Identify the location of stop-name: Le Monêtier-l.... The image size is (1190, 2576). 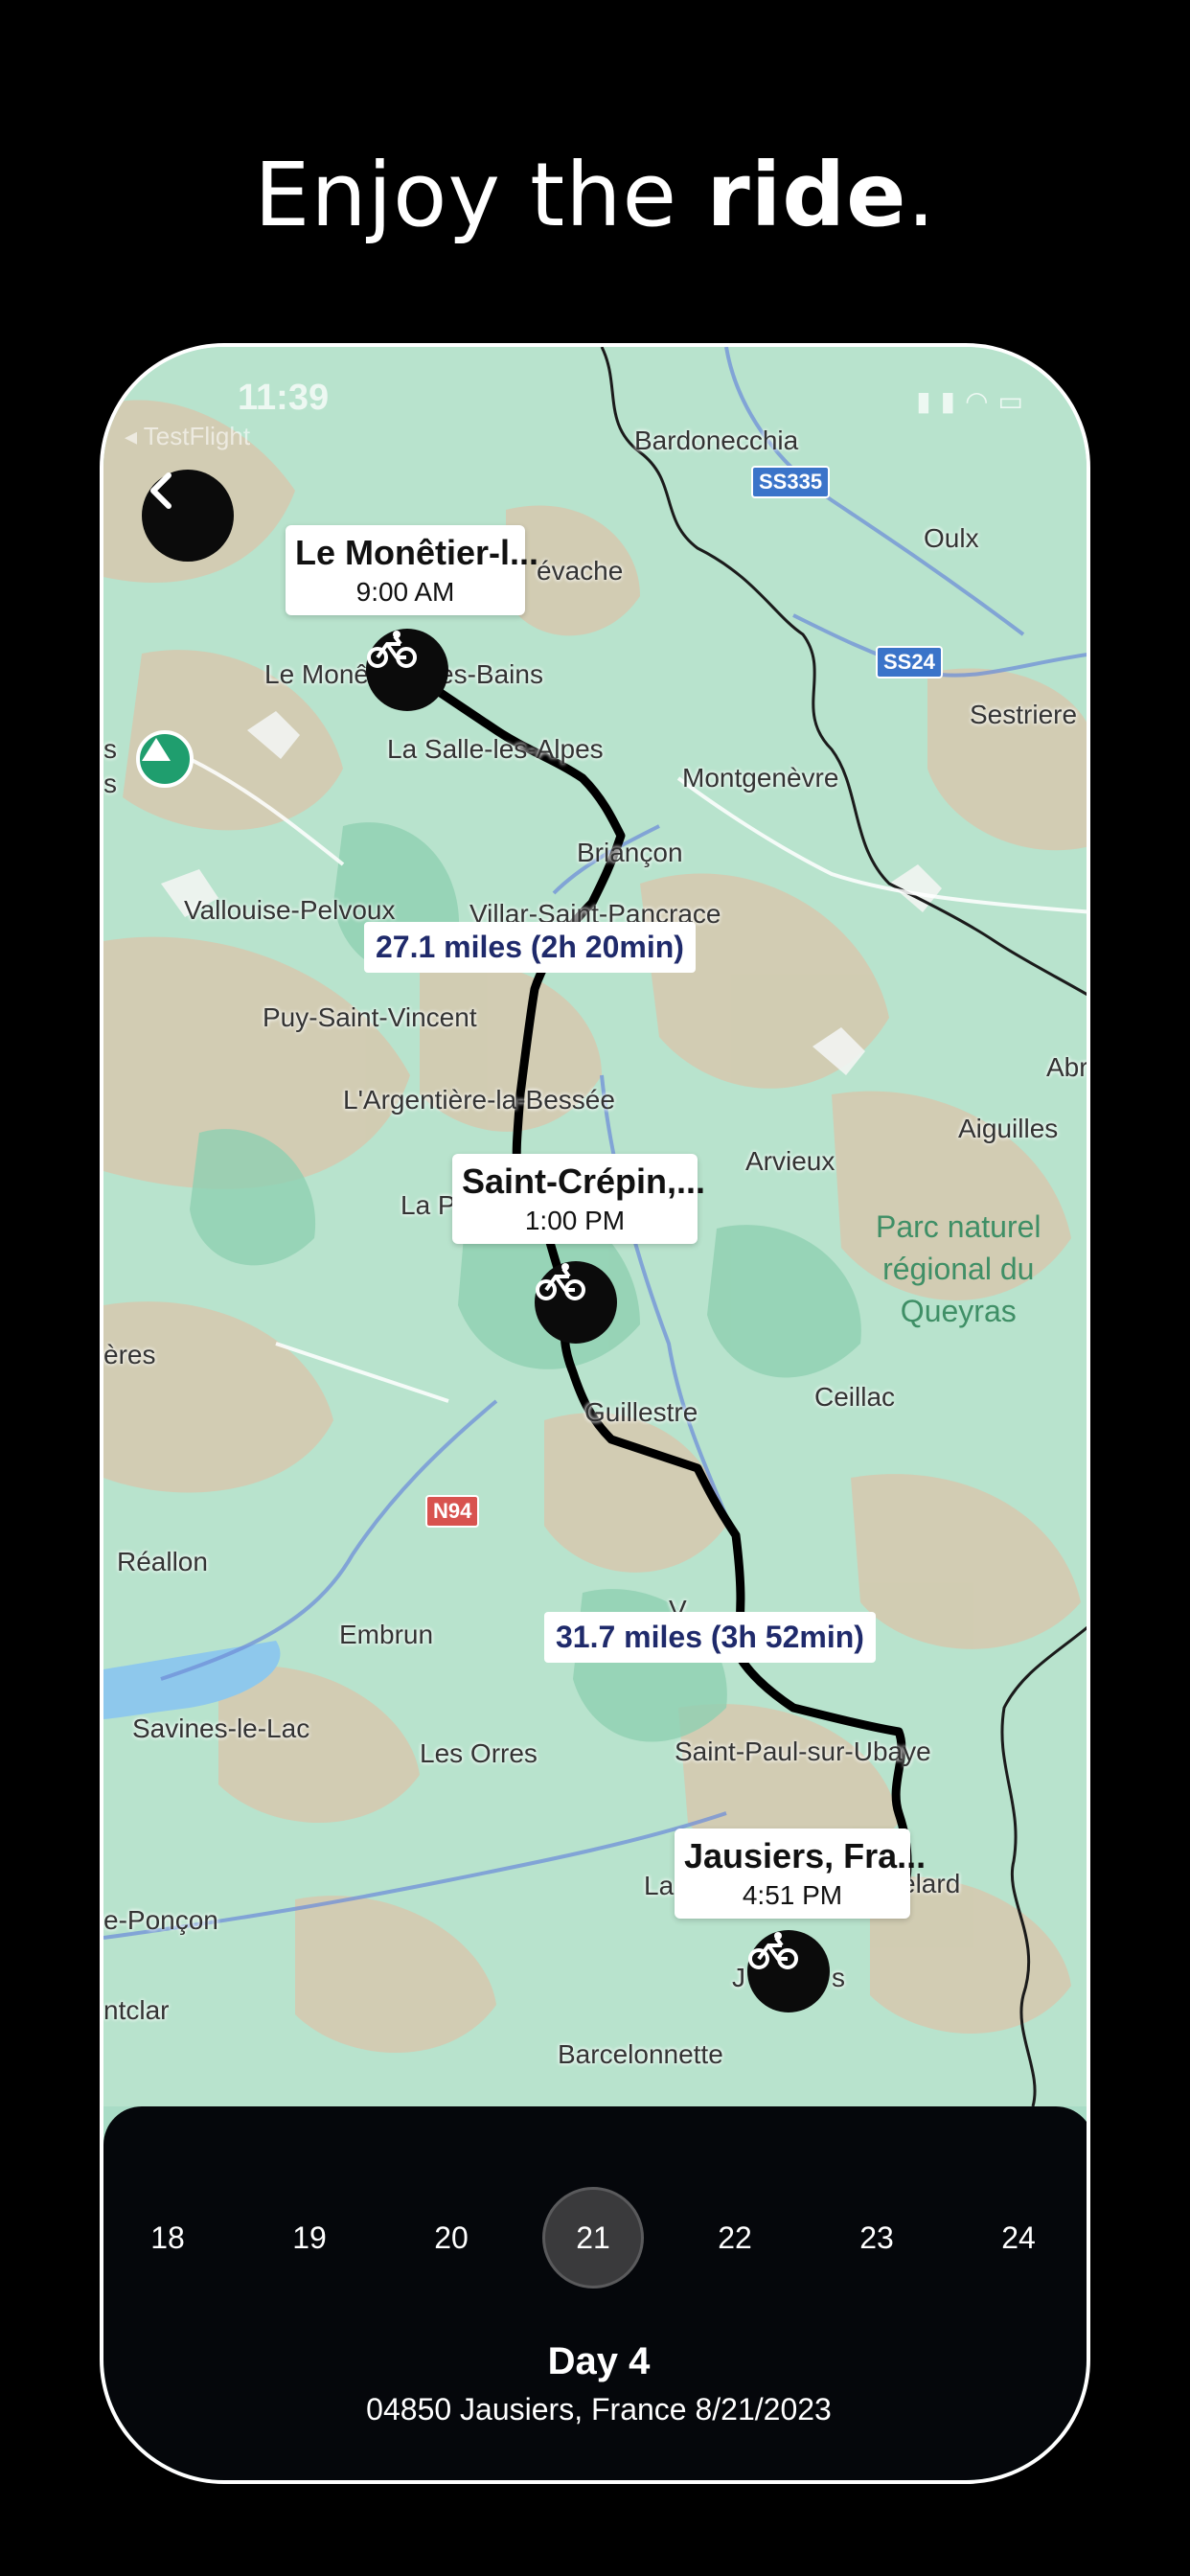
(417, 552).